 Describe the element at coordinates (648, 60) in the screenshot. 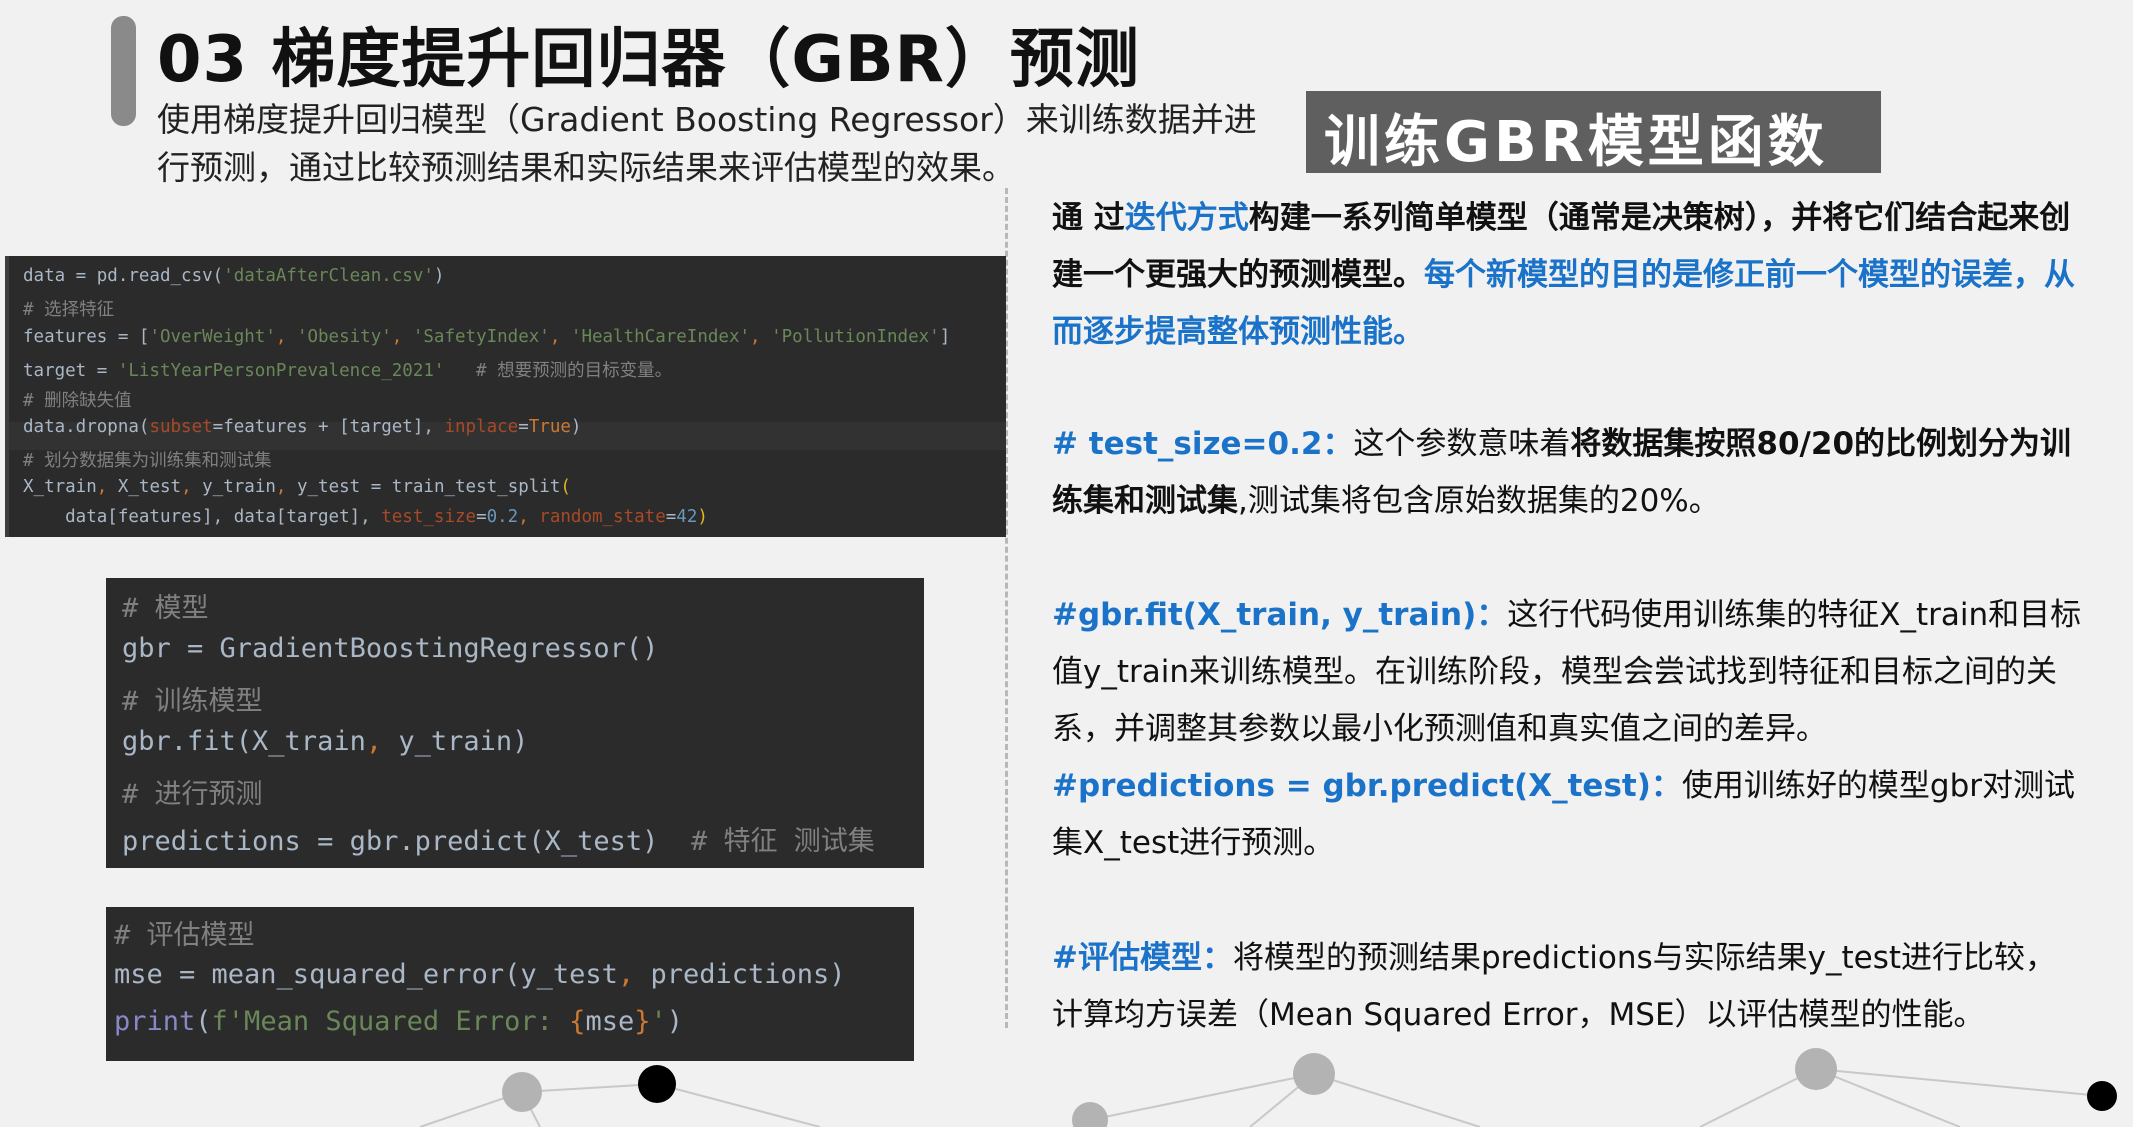

I see `page-title: 03 梯度提升回归器（GBR）预测` at that location.